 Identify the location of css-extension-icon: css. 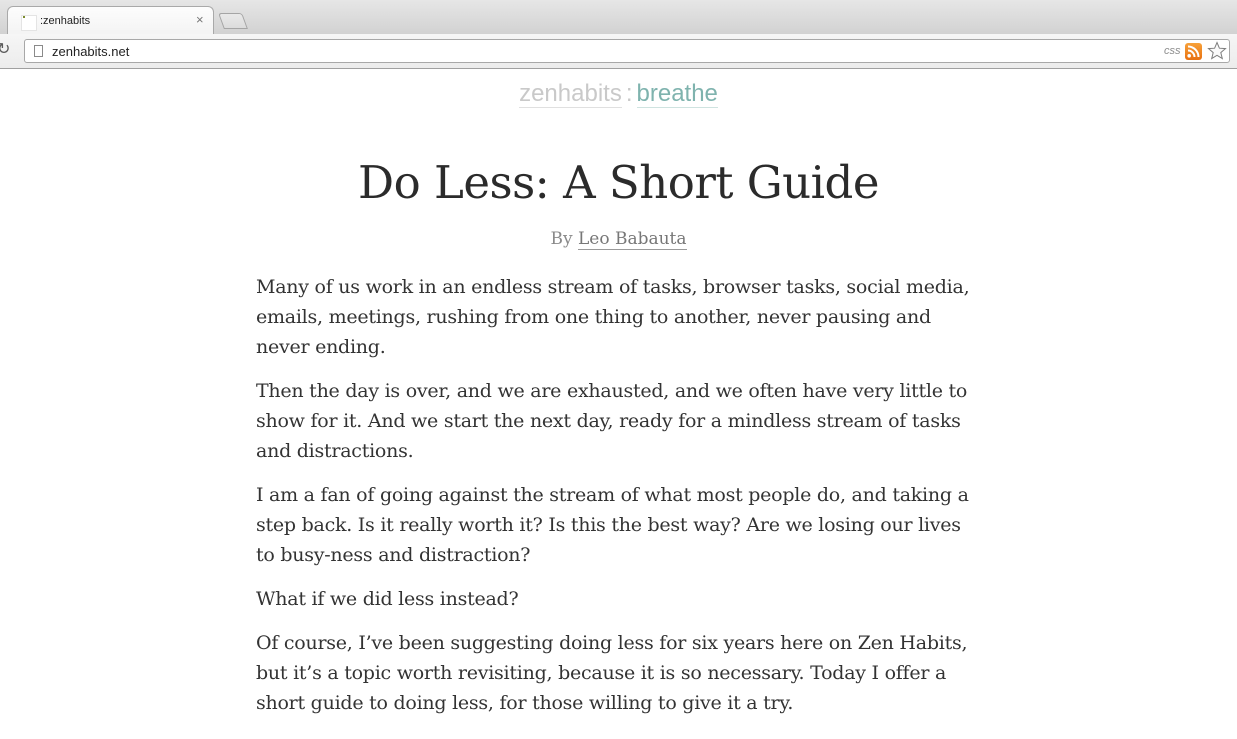
(1172, 51).